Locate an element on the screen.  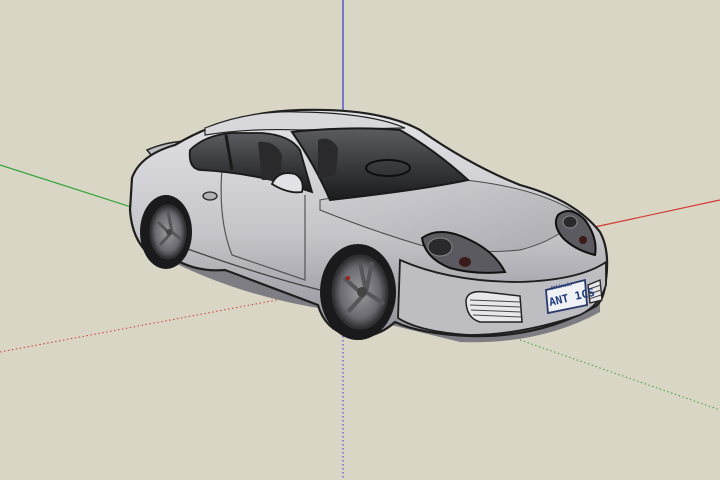
red-axis-line is located at coordinates (654, 214).